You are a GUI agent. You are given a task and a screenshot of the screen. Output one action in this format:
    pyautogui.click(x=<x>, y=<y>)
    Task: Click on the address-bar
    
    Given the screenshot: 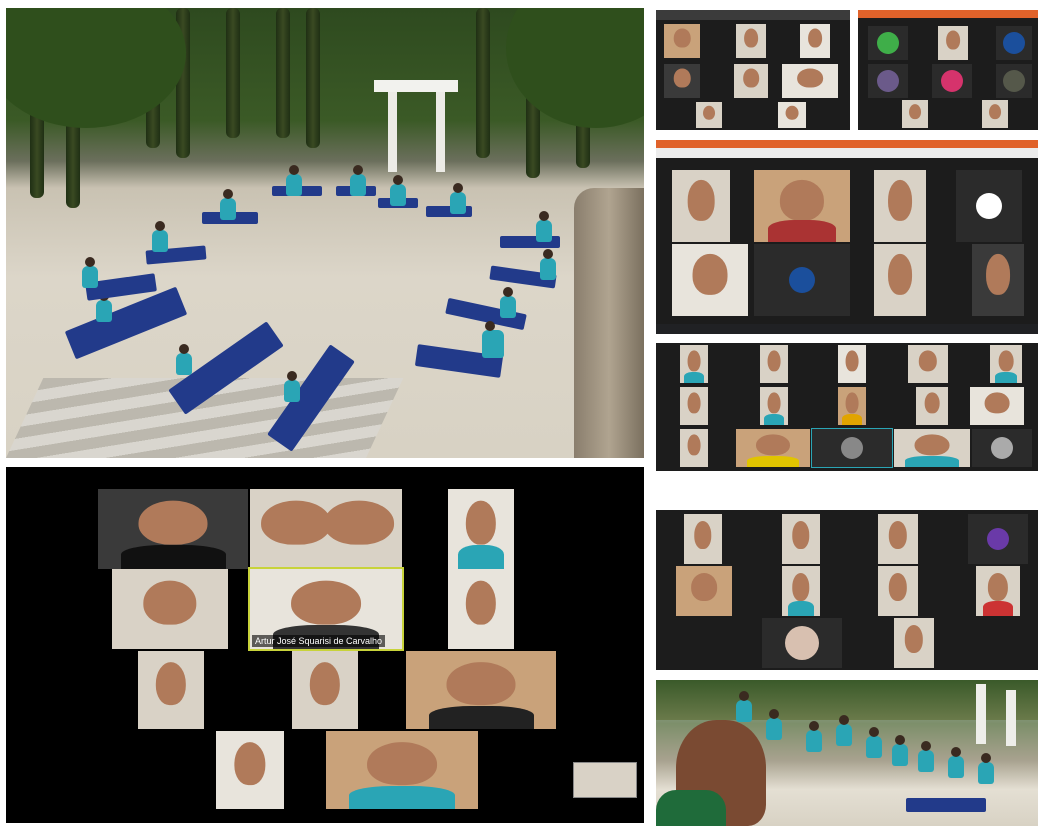 What is the action you would take?
    pyautogui.click(x=847, y=153)
    